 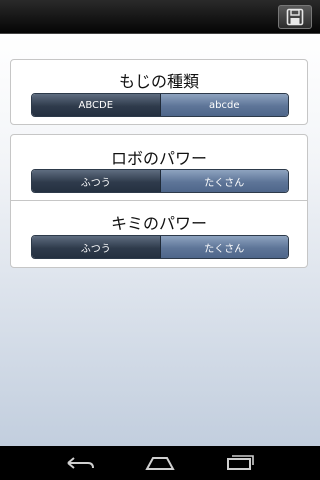 I want to click on your-power-option-much: たくさん, so click(x=223, y=247).